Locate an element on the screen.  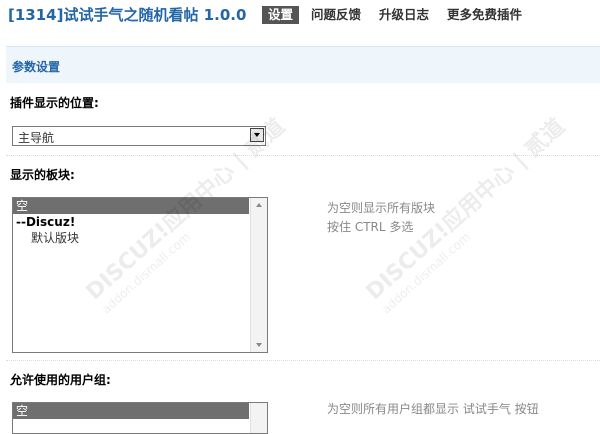
section-title: 参数设置 is located at coordinates (36, 67).